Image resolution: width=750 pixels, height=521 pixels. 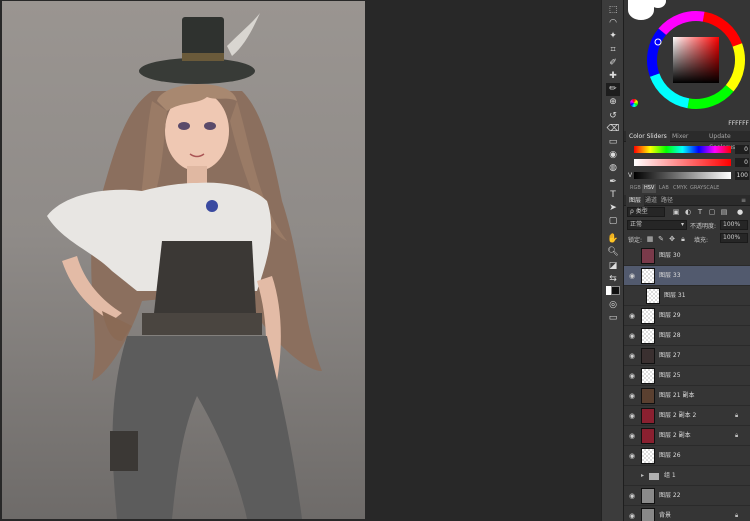 What do you see at coordinates (613, 168) in the screenshot?
I see `dodge-tool-icon: ◍` at bounding box center [613, 168].